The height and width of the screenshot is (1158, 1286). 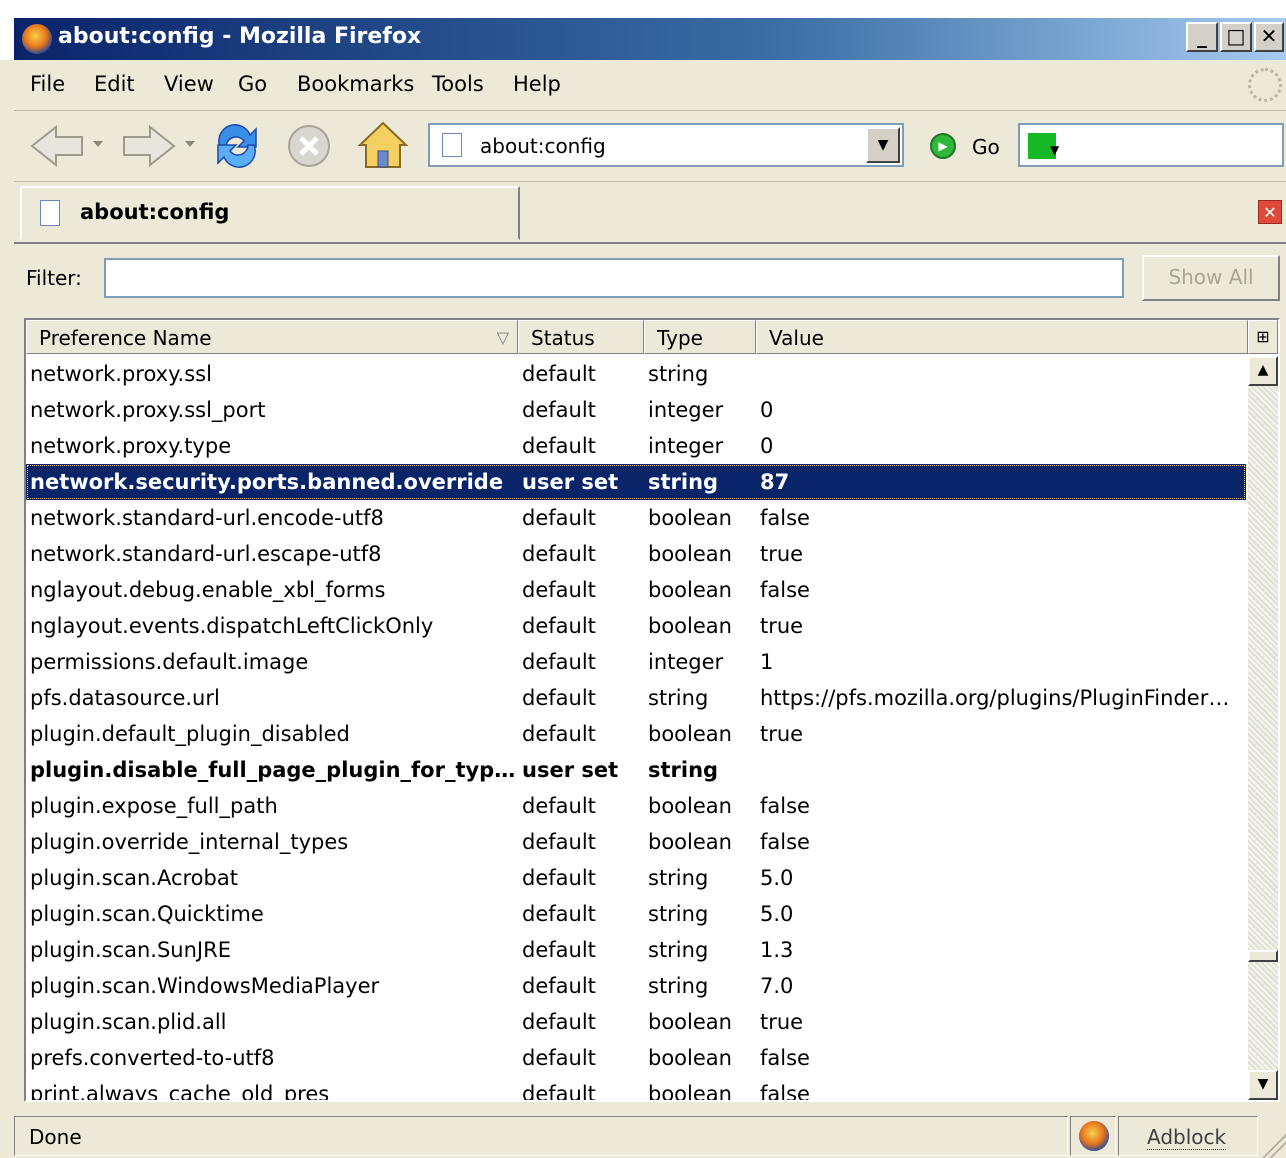 I want to click on table-row: network.proxy.ssl default string, so click(x=636, y=374).